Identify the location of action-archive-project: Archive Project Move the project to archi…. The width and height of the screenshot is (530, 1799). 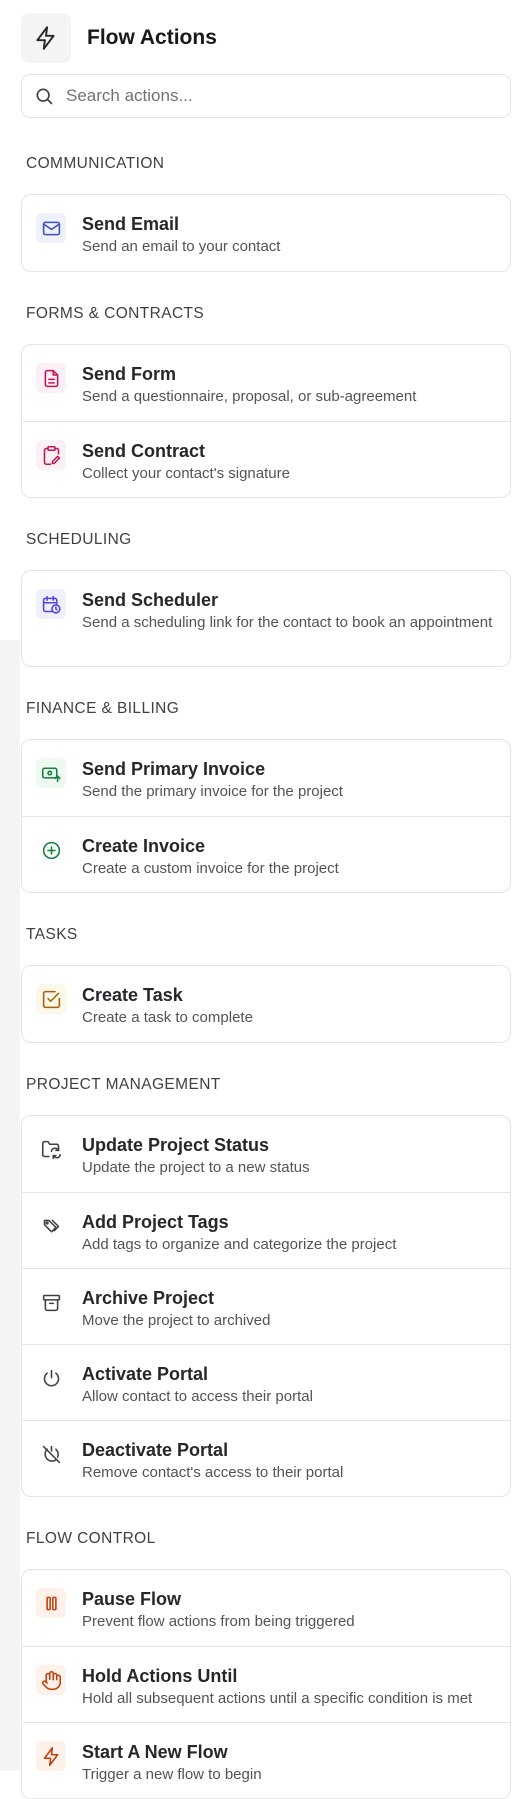
(266, 1306).